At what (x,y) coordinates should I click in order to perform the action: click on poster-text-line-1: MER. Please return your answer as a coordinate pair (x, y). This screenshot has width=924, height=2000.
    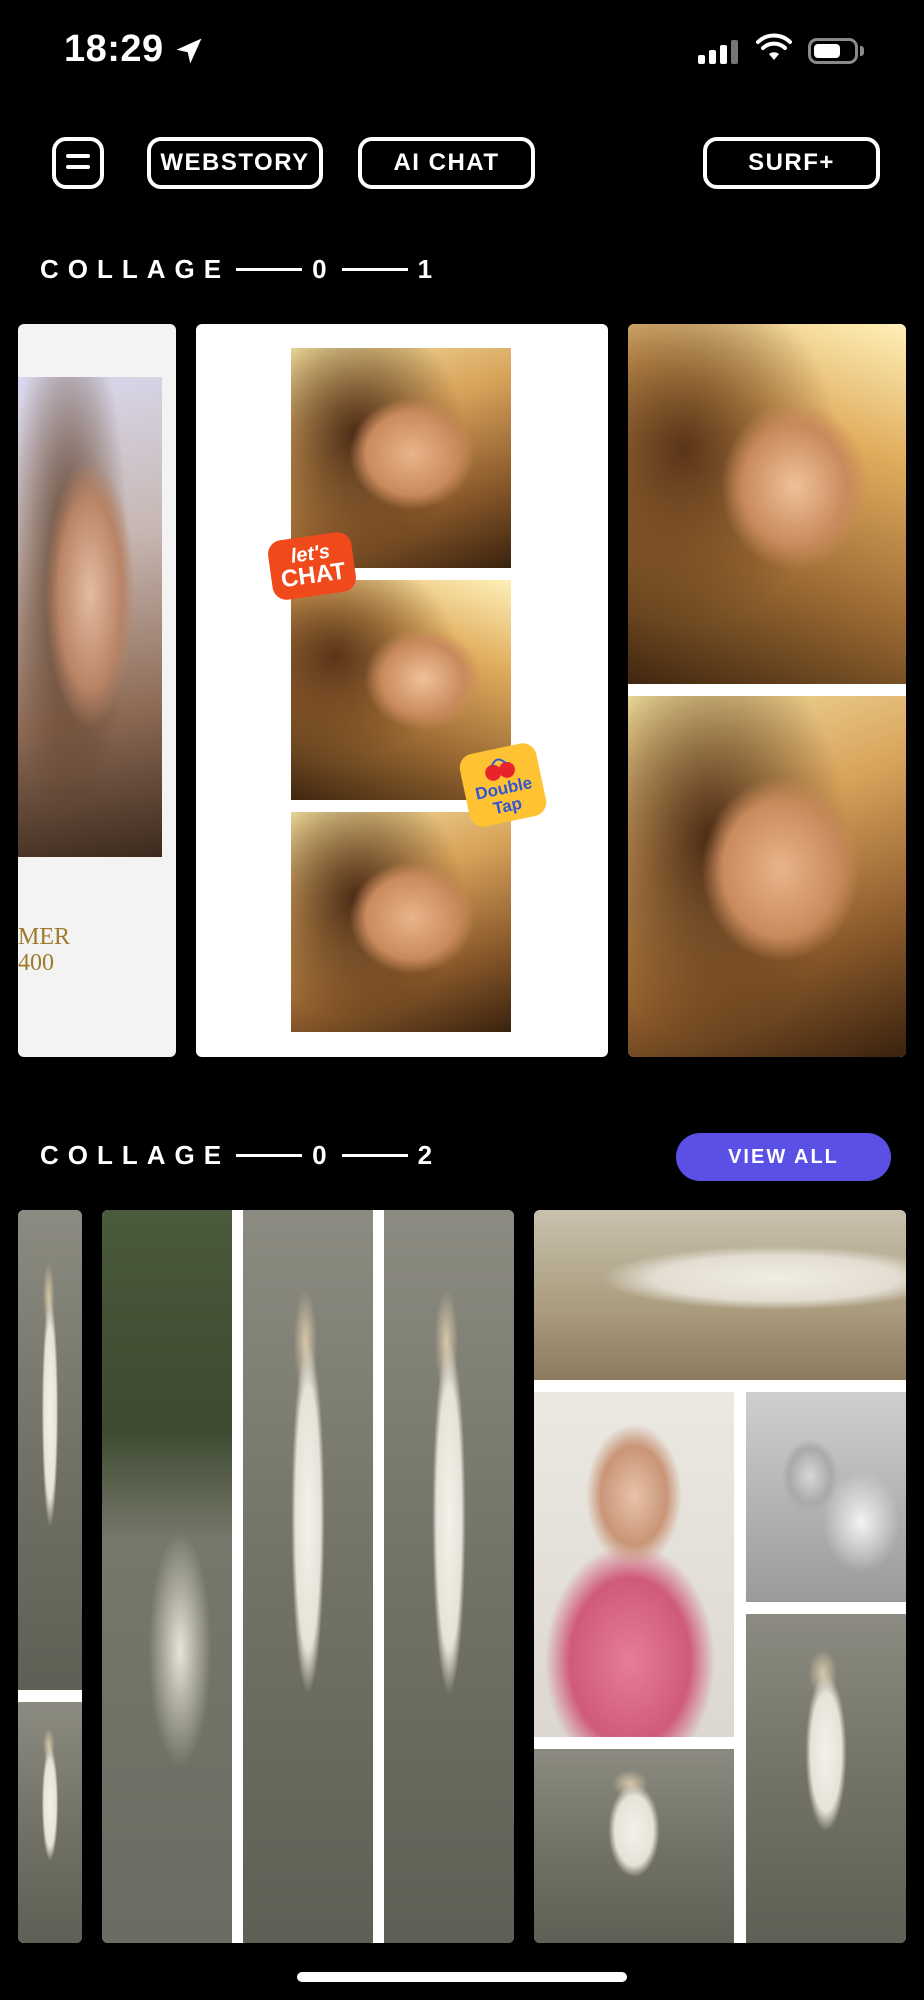
    Looking at the image, I should click on (44, 937).